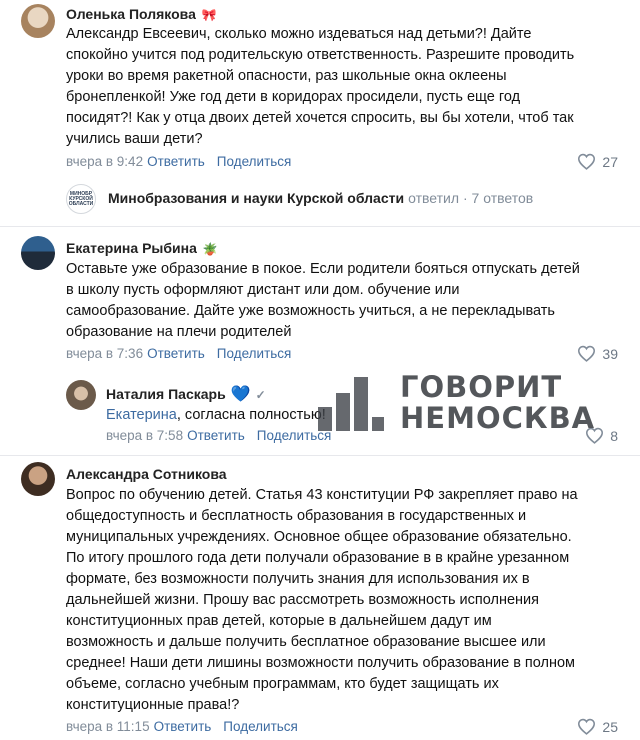 This screenshot has width=640, height=740. Describe the element at coordinates (610, 726) in the screenshot. I see `like-count: 25` at that location.